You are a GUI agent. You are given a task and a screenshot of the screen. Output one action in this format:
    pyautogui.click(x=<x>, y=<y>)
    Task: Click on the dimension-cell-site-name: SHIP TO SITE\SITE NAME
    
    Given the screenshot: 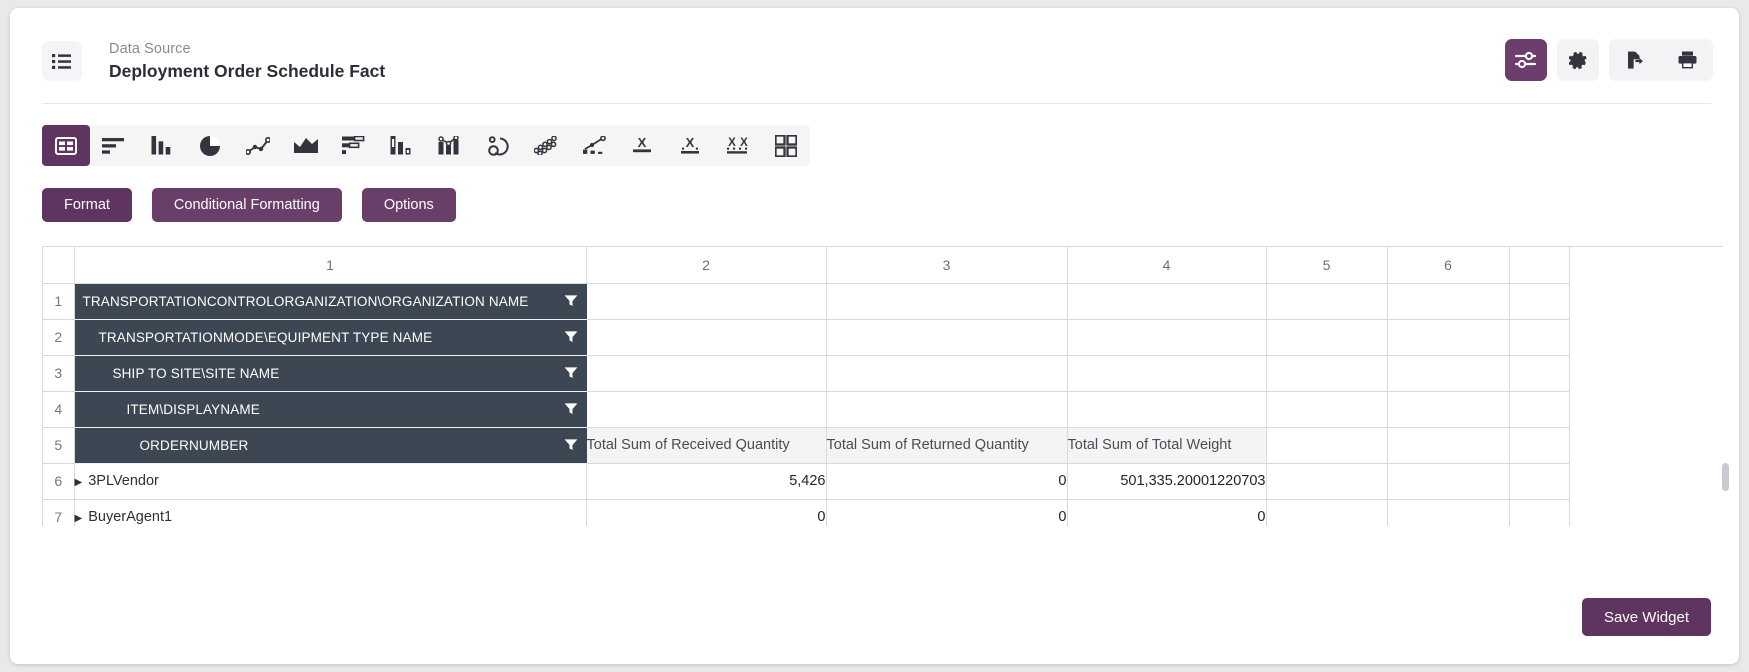 What is the action you would take?
    pyautogui.click(x=330, y=373)
    